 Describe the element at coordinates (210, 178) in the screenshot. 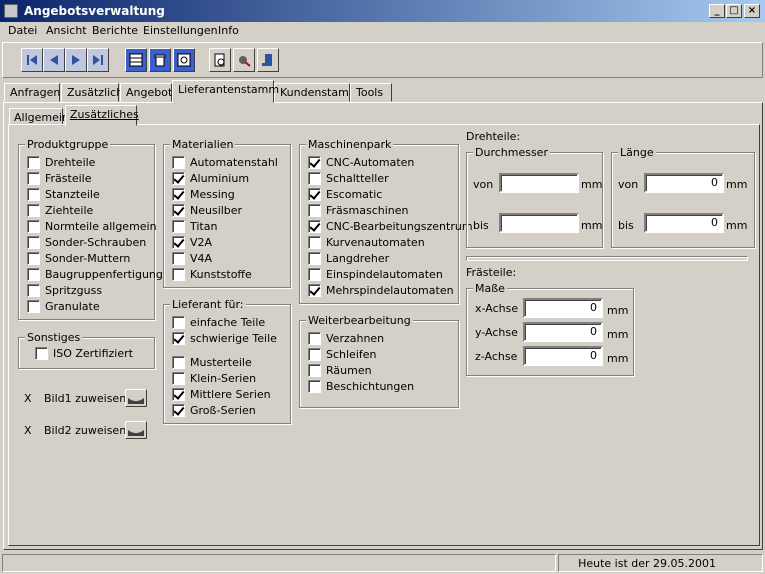

I see `checkbox-row: Aluminium` at that location.